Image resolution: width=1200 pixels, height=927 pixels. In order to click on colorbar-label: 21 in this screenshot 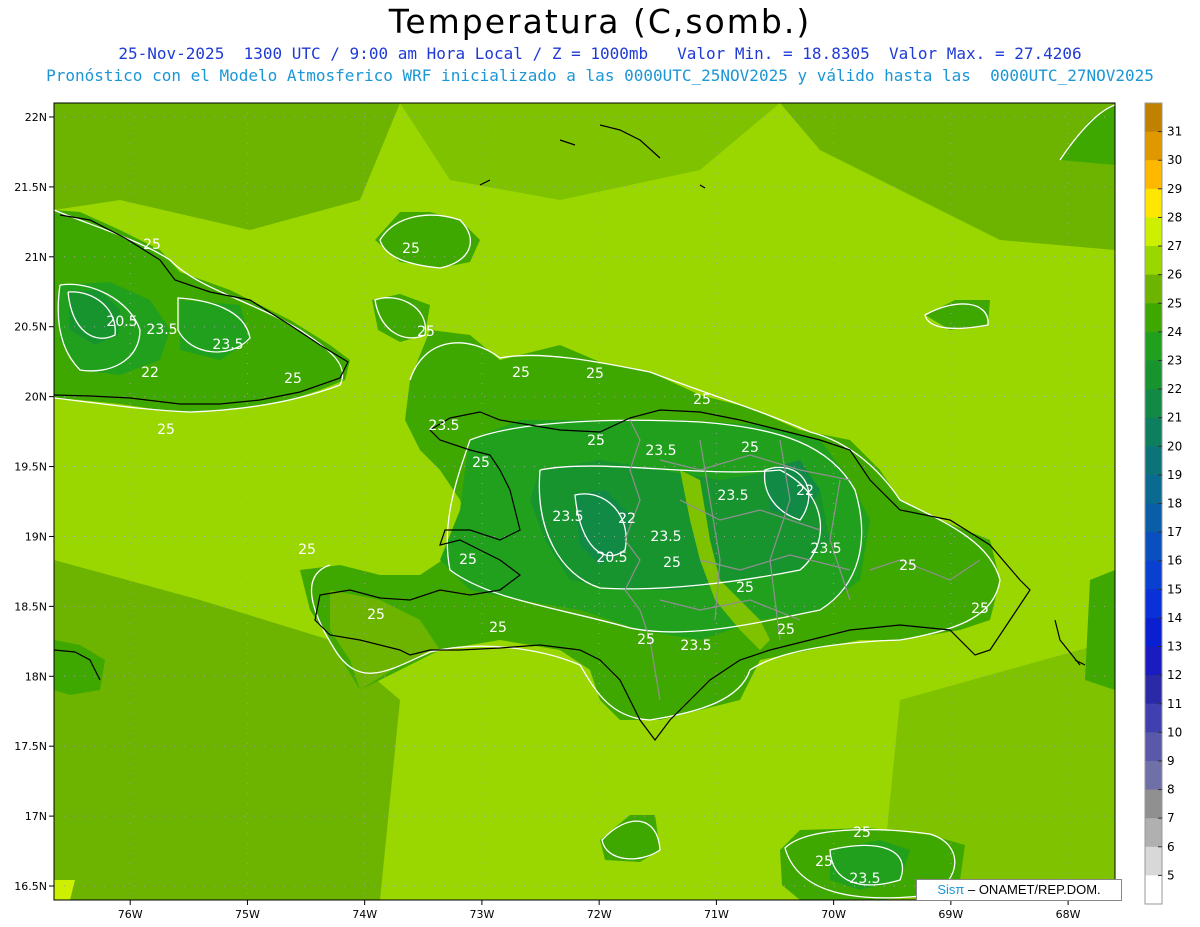, I will do `click(1174, 418)`.